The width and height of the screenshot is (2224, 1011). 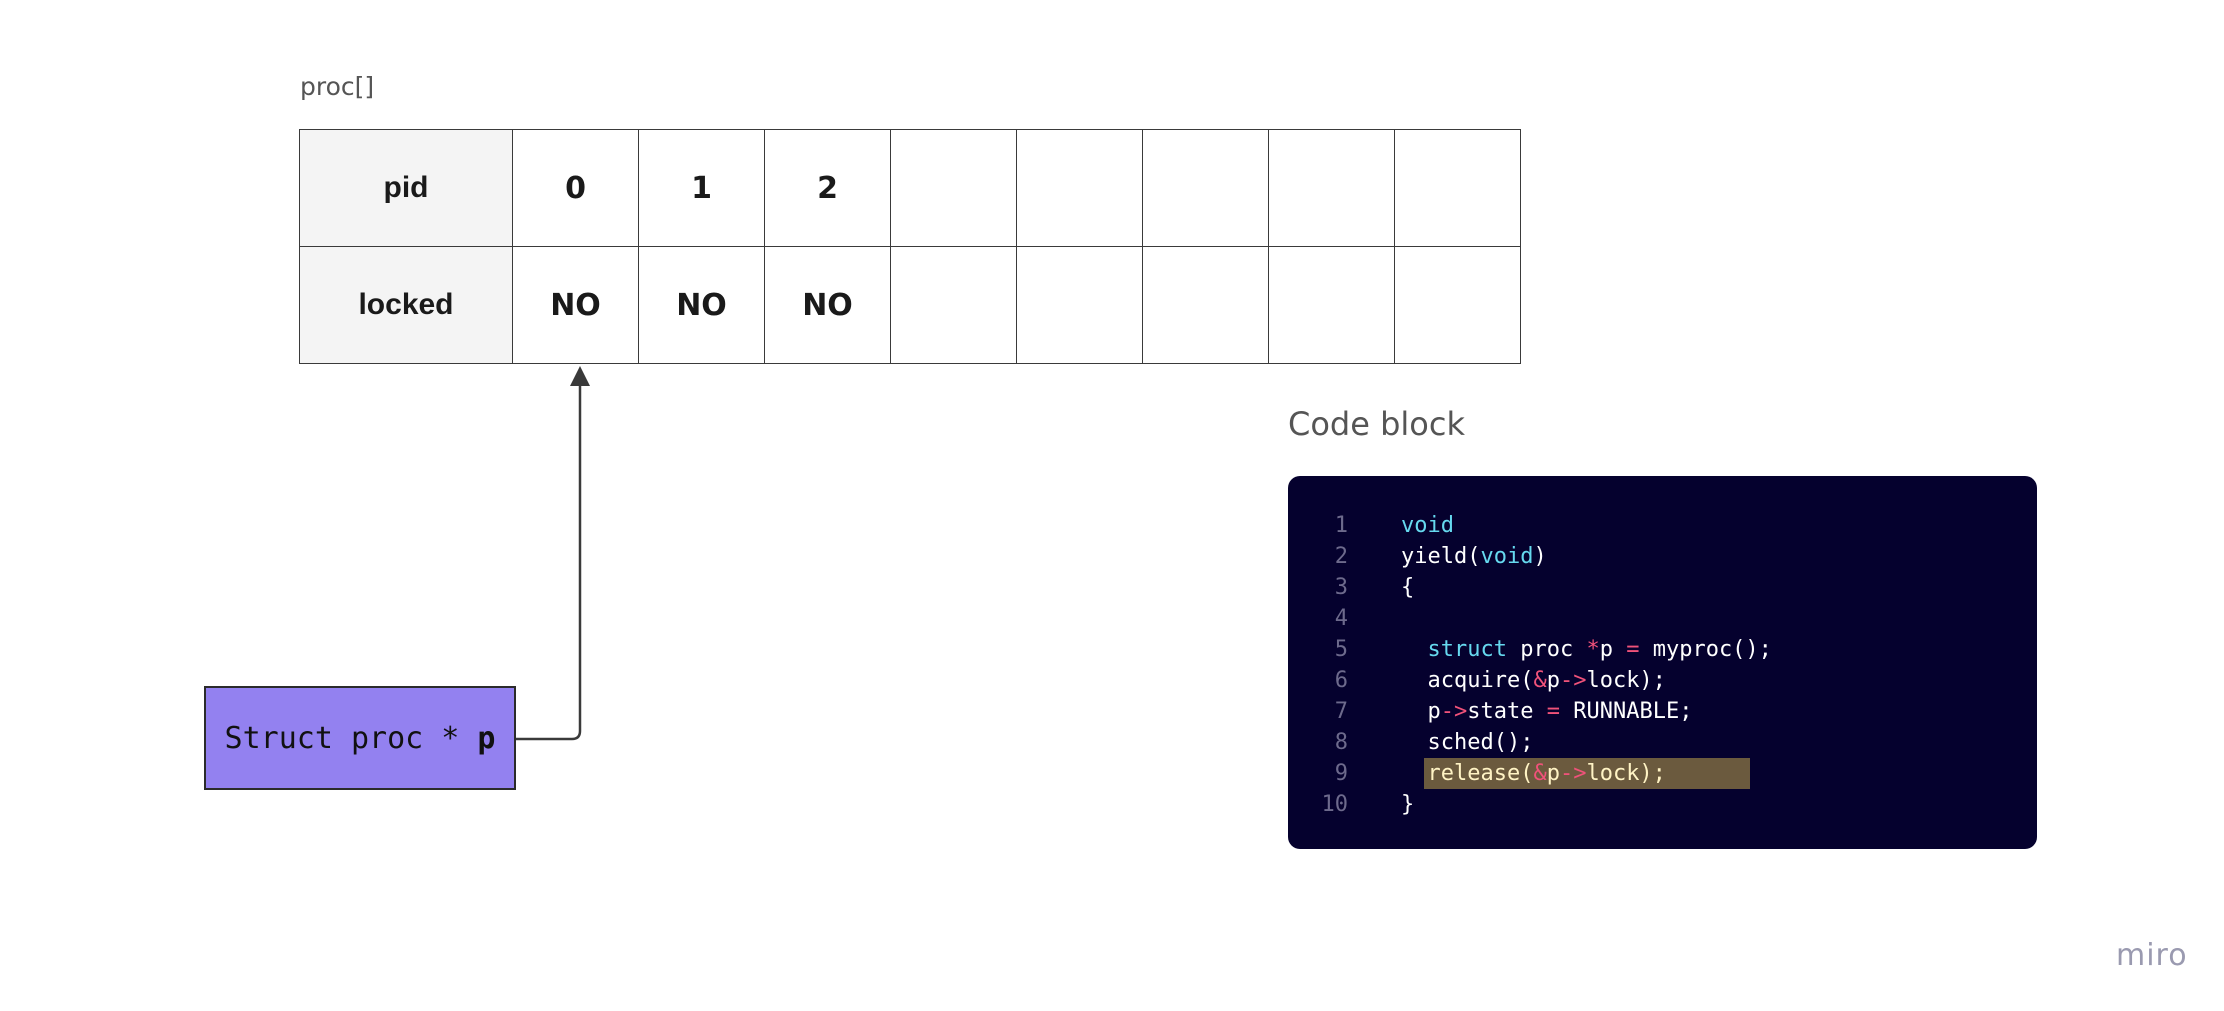 What do you see at coordinates (1341, 773) in the screenshot?
I see `line-number: 9` at bounding box center [1341, 773].